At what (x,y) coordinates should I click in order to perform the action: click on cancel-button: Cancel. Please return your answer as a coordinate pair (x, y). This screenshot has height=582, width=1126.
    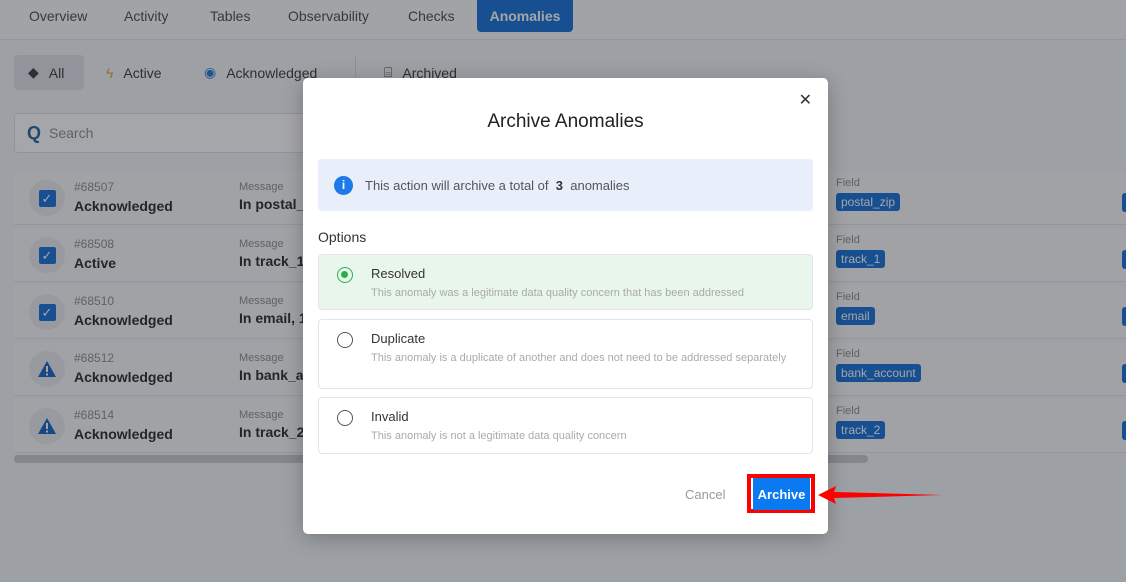
    Looking at the image, I should click on (705, 494).